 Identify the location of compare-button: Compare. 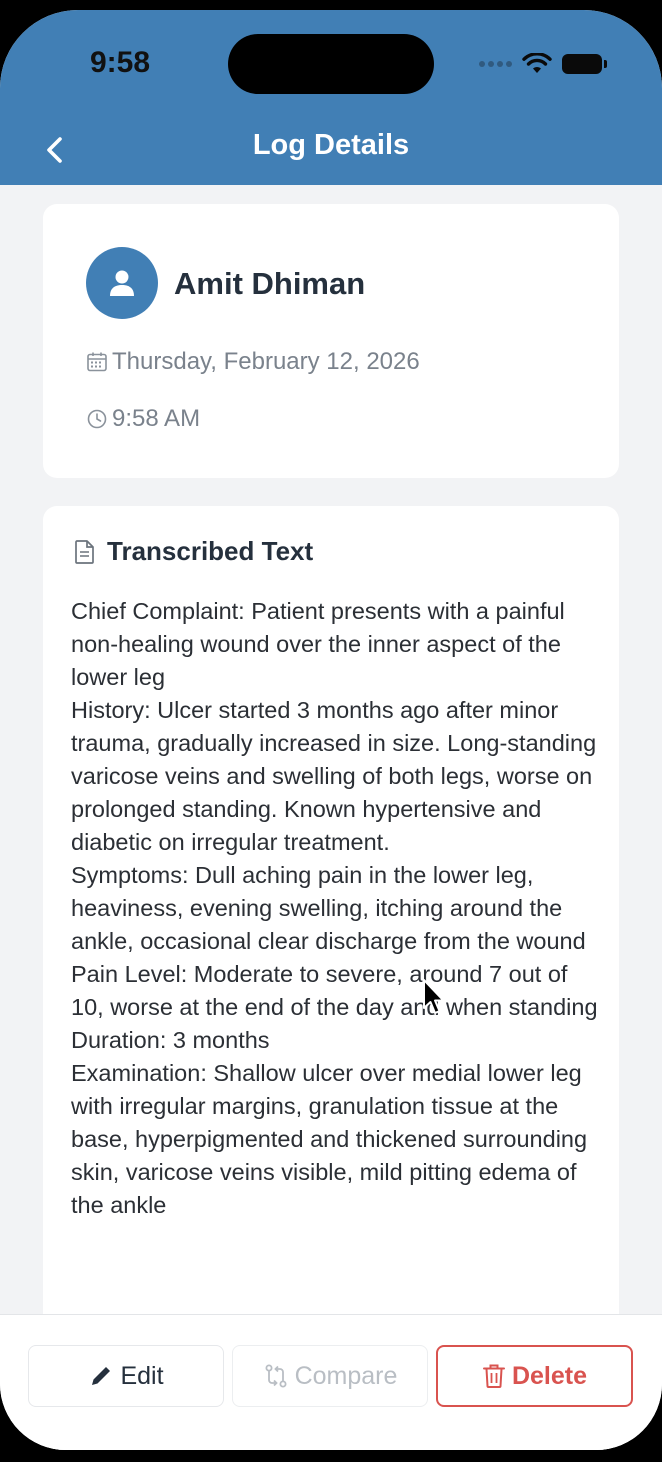
(330, 1376).